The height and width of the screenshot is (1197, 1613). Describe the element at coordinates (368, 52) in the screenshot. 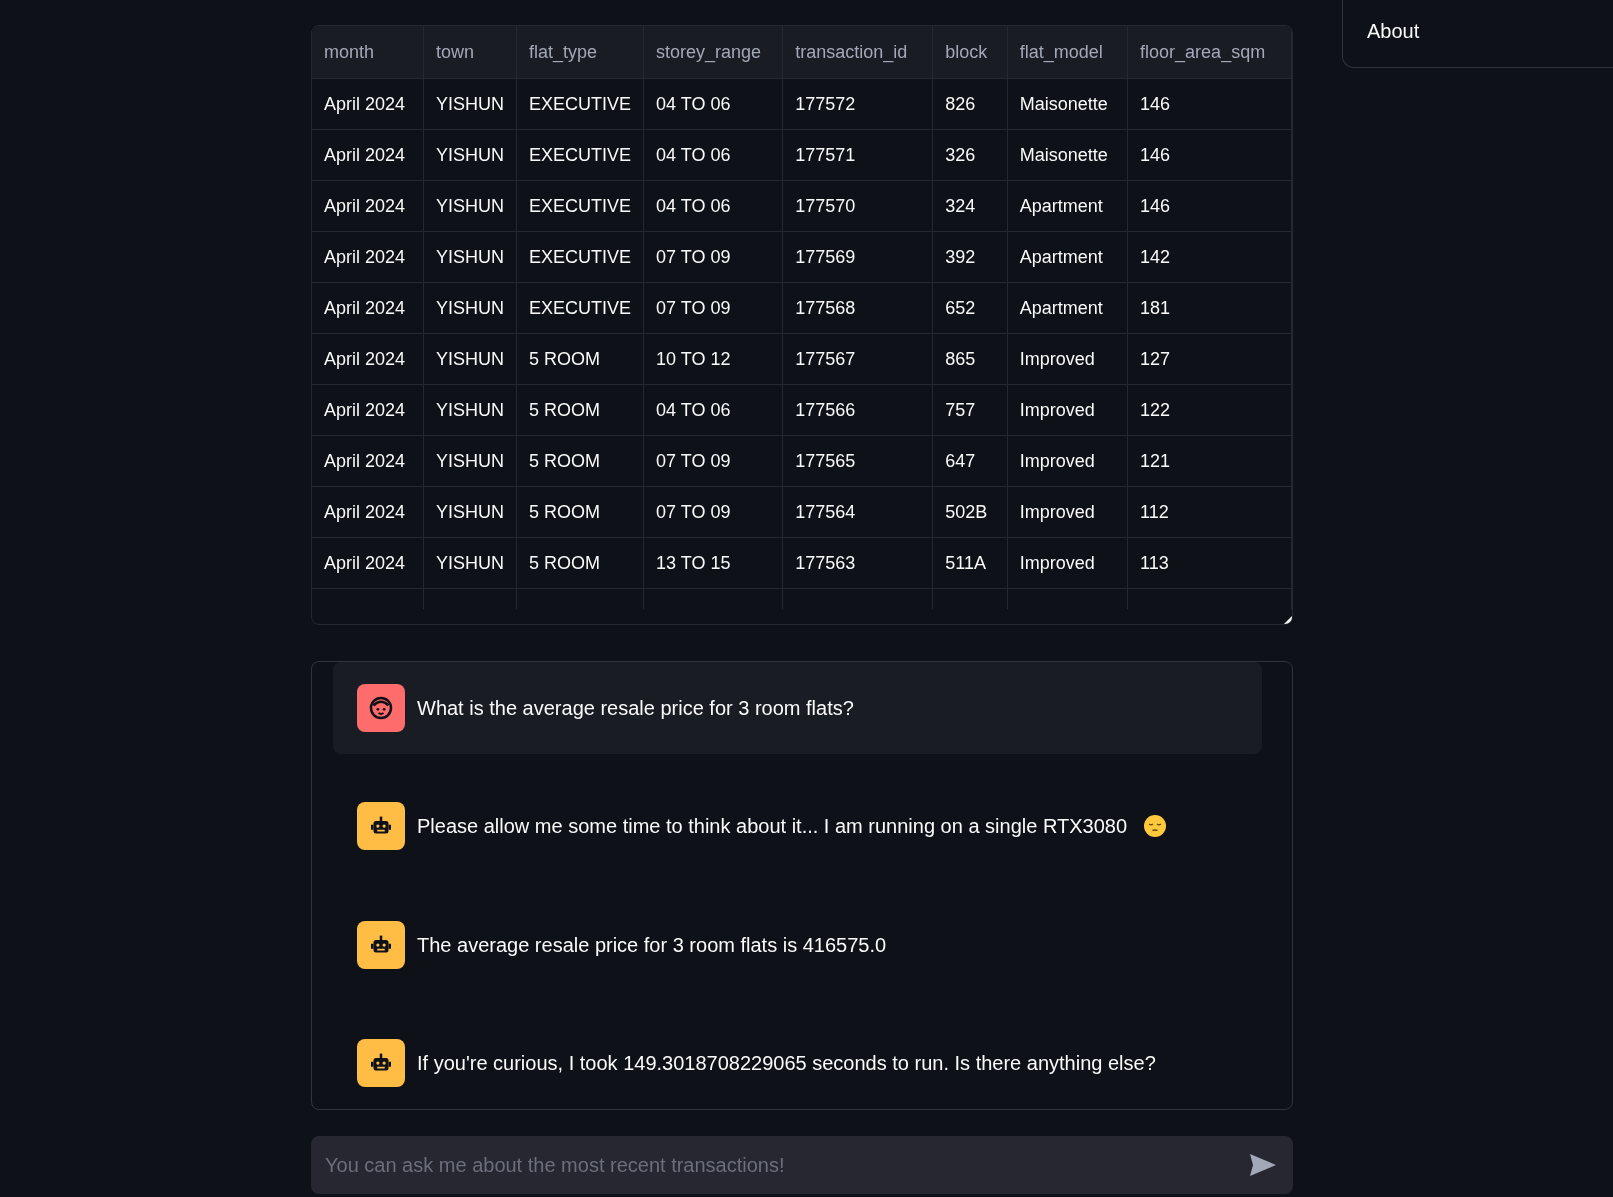

I see `column-header: month` at that location.